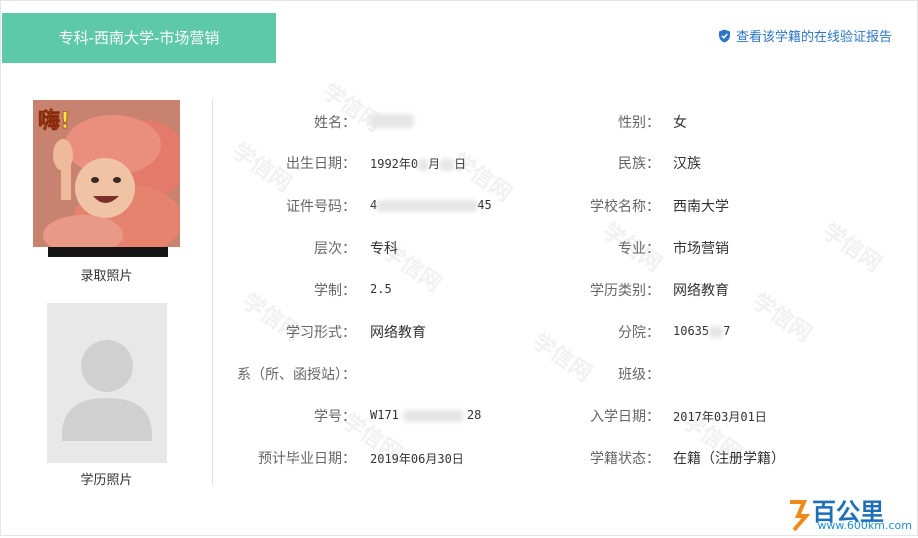 The image size is (918, 538). What do you see at coordinates (432, 415) in the screenshot?
I see `student-number-redaction` at bounding box center [432, 415].